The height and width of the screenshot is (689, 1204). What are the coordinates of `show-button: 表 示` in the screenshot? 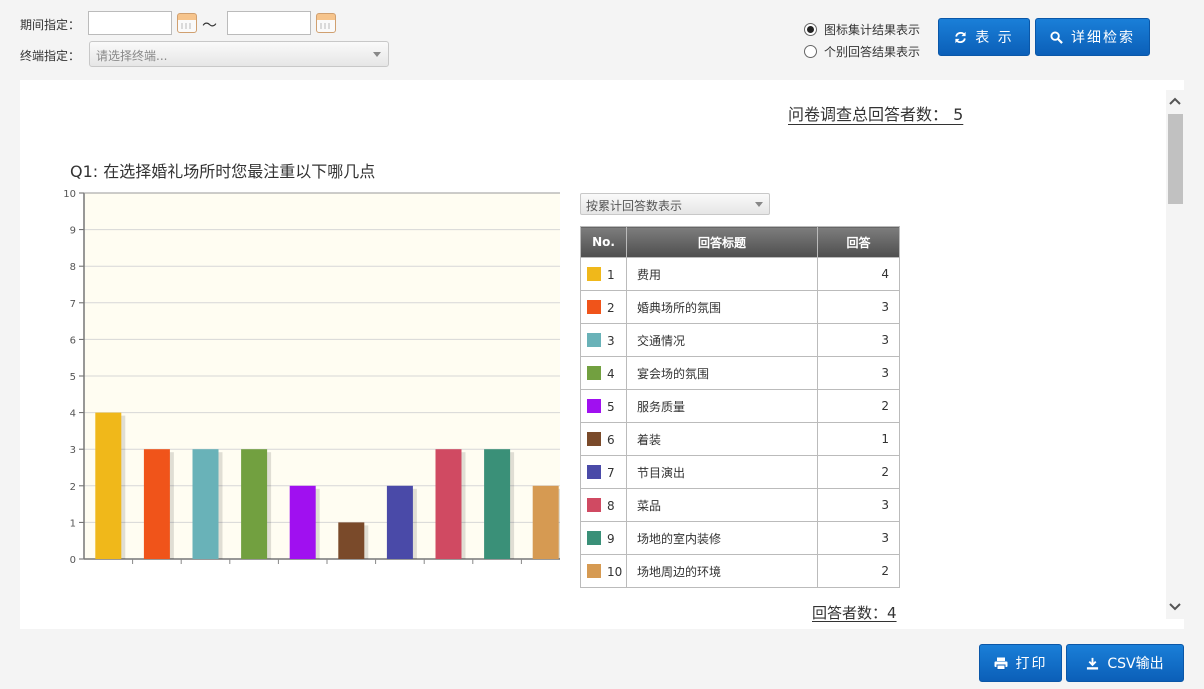 It's located at (984, 37).